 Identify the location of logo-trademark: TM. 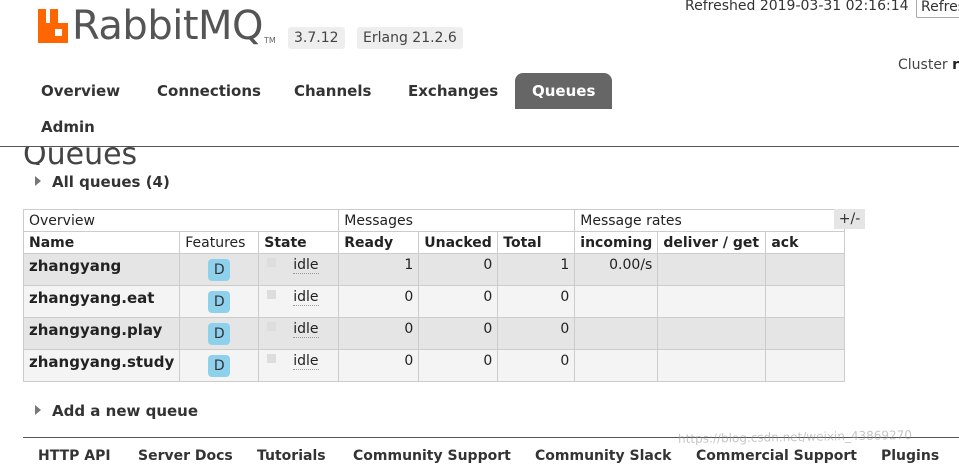
(270, 40).